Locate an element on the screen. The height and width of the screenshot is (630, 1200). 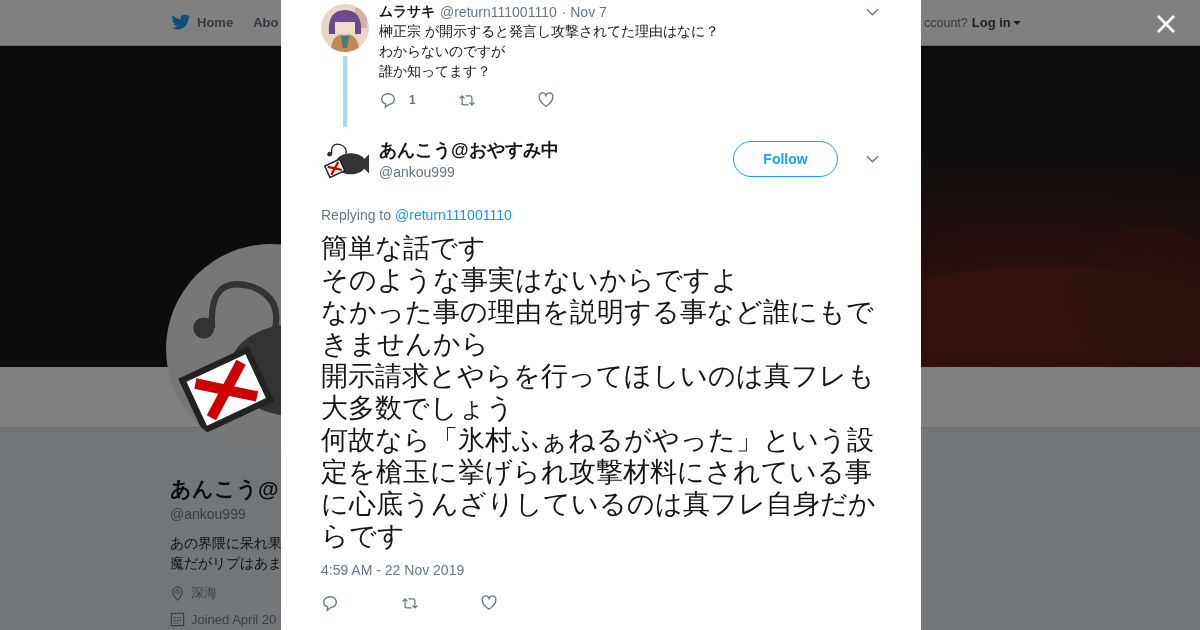
home-link: Home is located at coordinates (202, 22).